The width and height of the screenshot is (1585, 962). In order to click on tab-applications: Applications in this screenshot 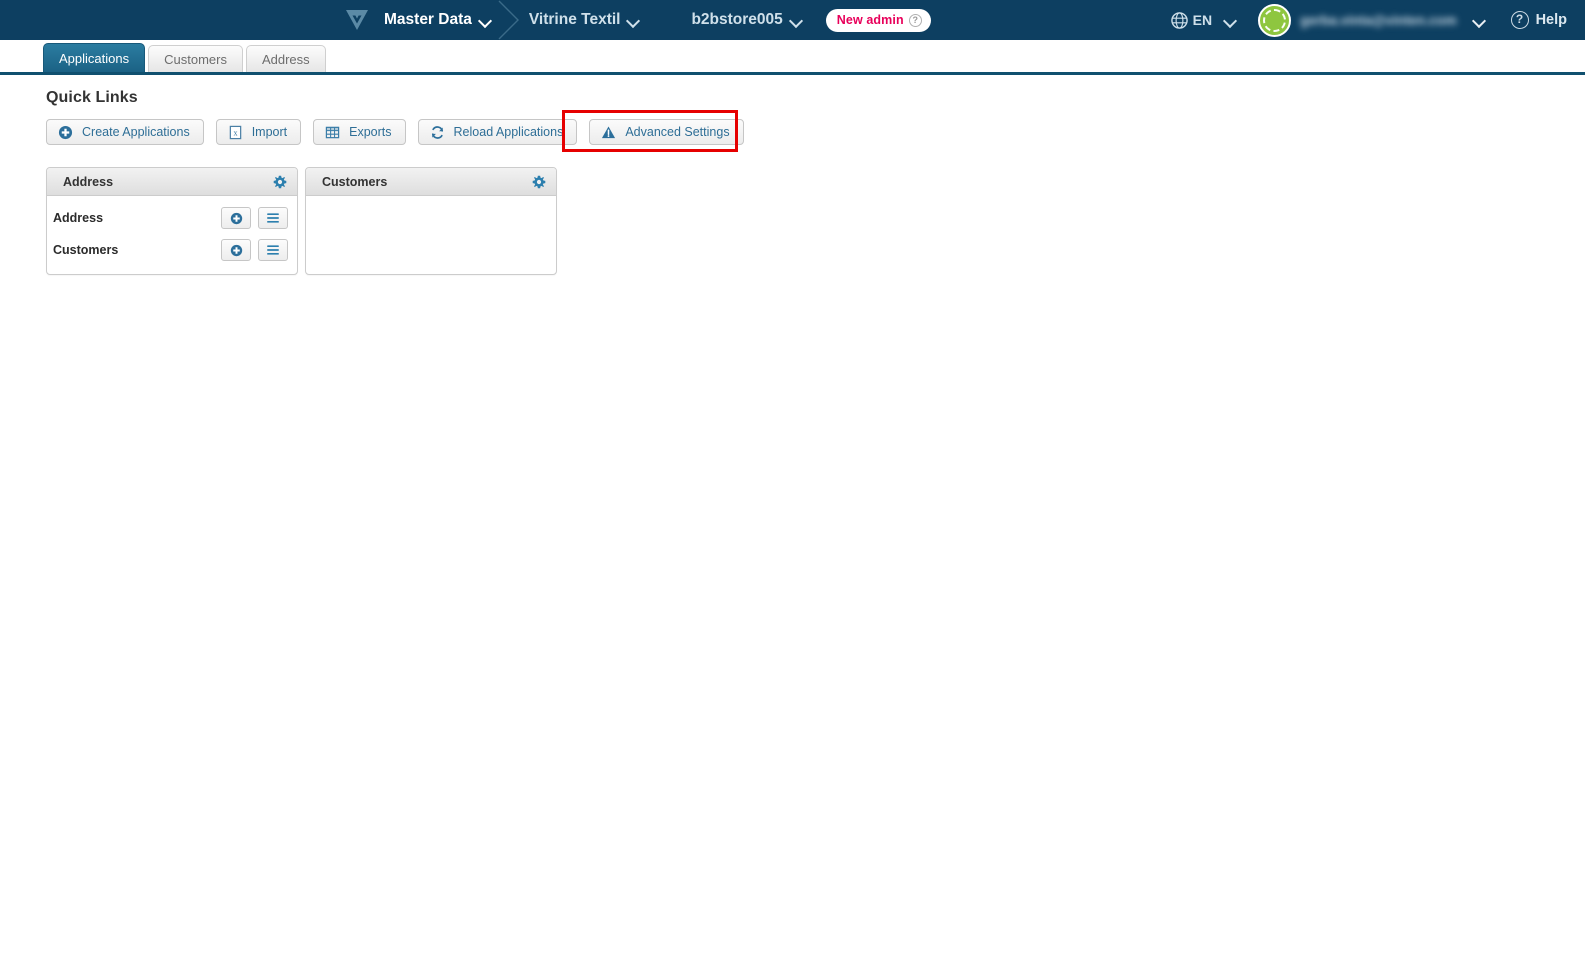, I will do `click(94, 57)`.